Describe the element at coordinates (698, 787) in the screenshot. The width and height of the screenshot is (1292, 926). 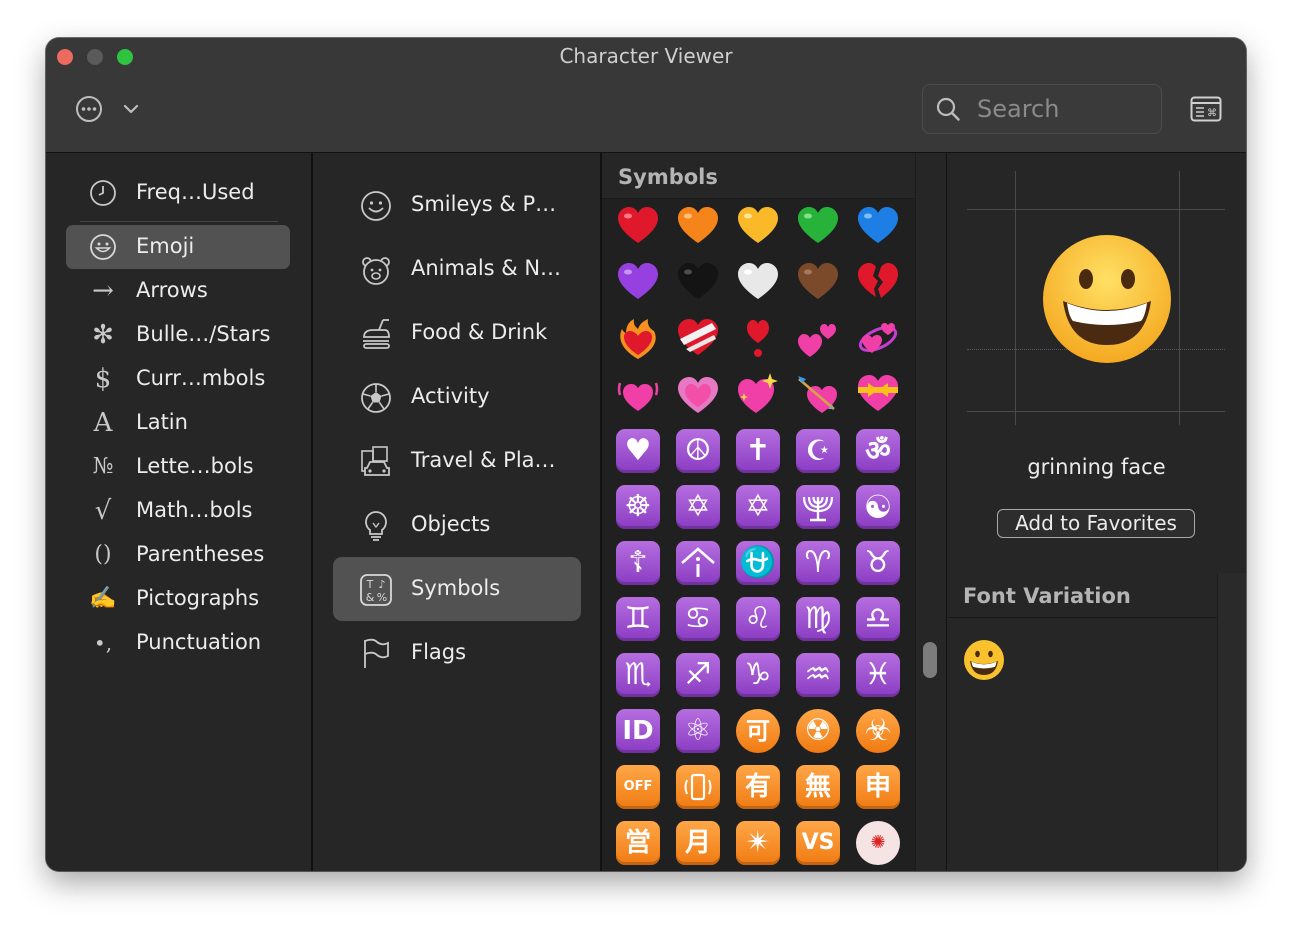
I see `symbol-vibration-mode` at that location.